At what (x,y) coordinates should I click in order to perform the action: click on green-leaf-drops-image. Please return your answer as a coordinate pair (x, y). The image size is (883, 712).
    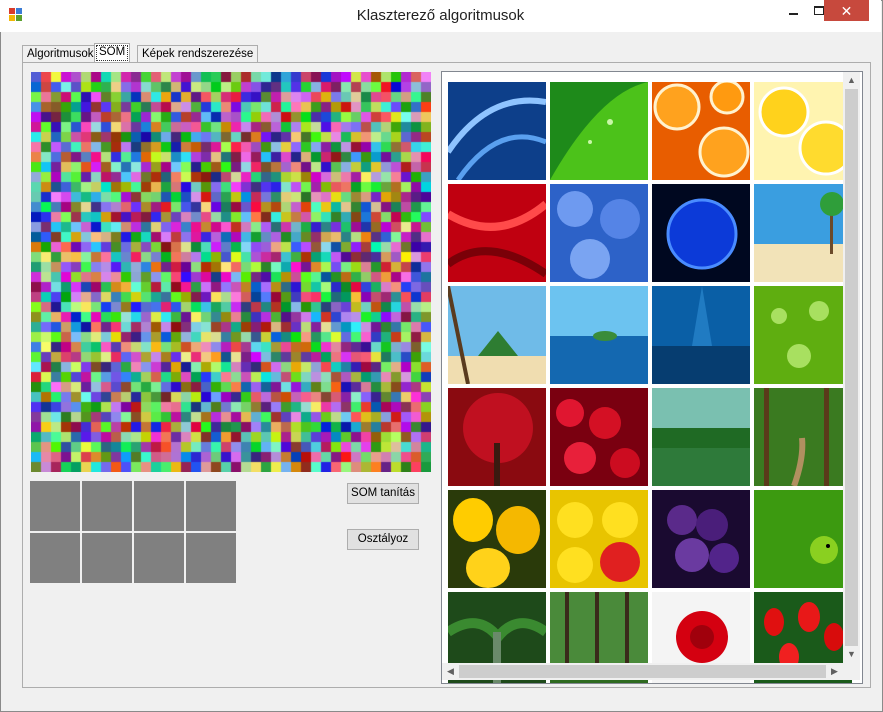
    Looking at the image, I should click on (599, 131).